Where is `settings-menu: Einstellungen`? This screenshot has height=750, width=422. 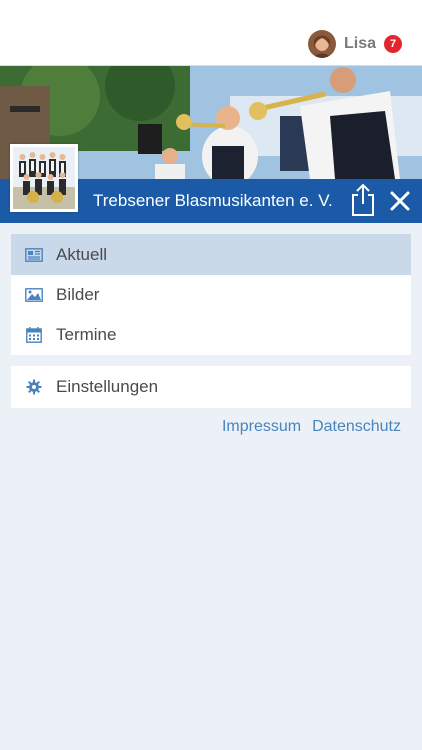 settings-menu: Einstellungen is located at coordinates (211, 387).